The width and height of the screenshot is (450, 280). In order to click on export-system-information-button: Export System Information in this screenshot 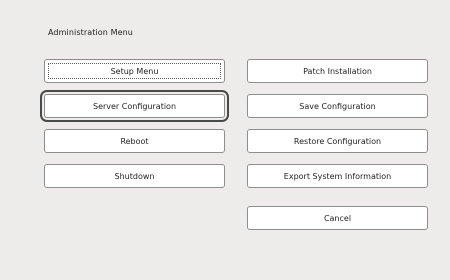, I will do `click(337, 176)`.